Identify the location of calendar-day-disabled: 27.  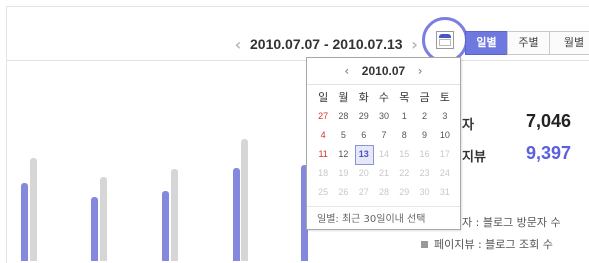
(363, 192).